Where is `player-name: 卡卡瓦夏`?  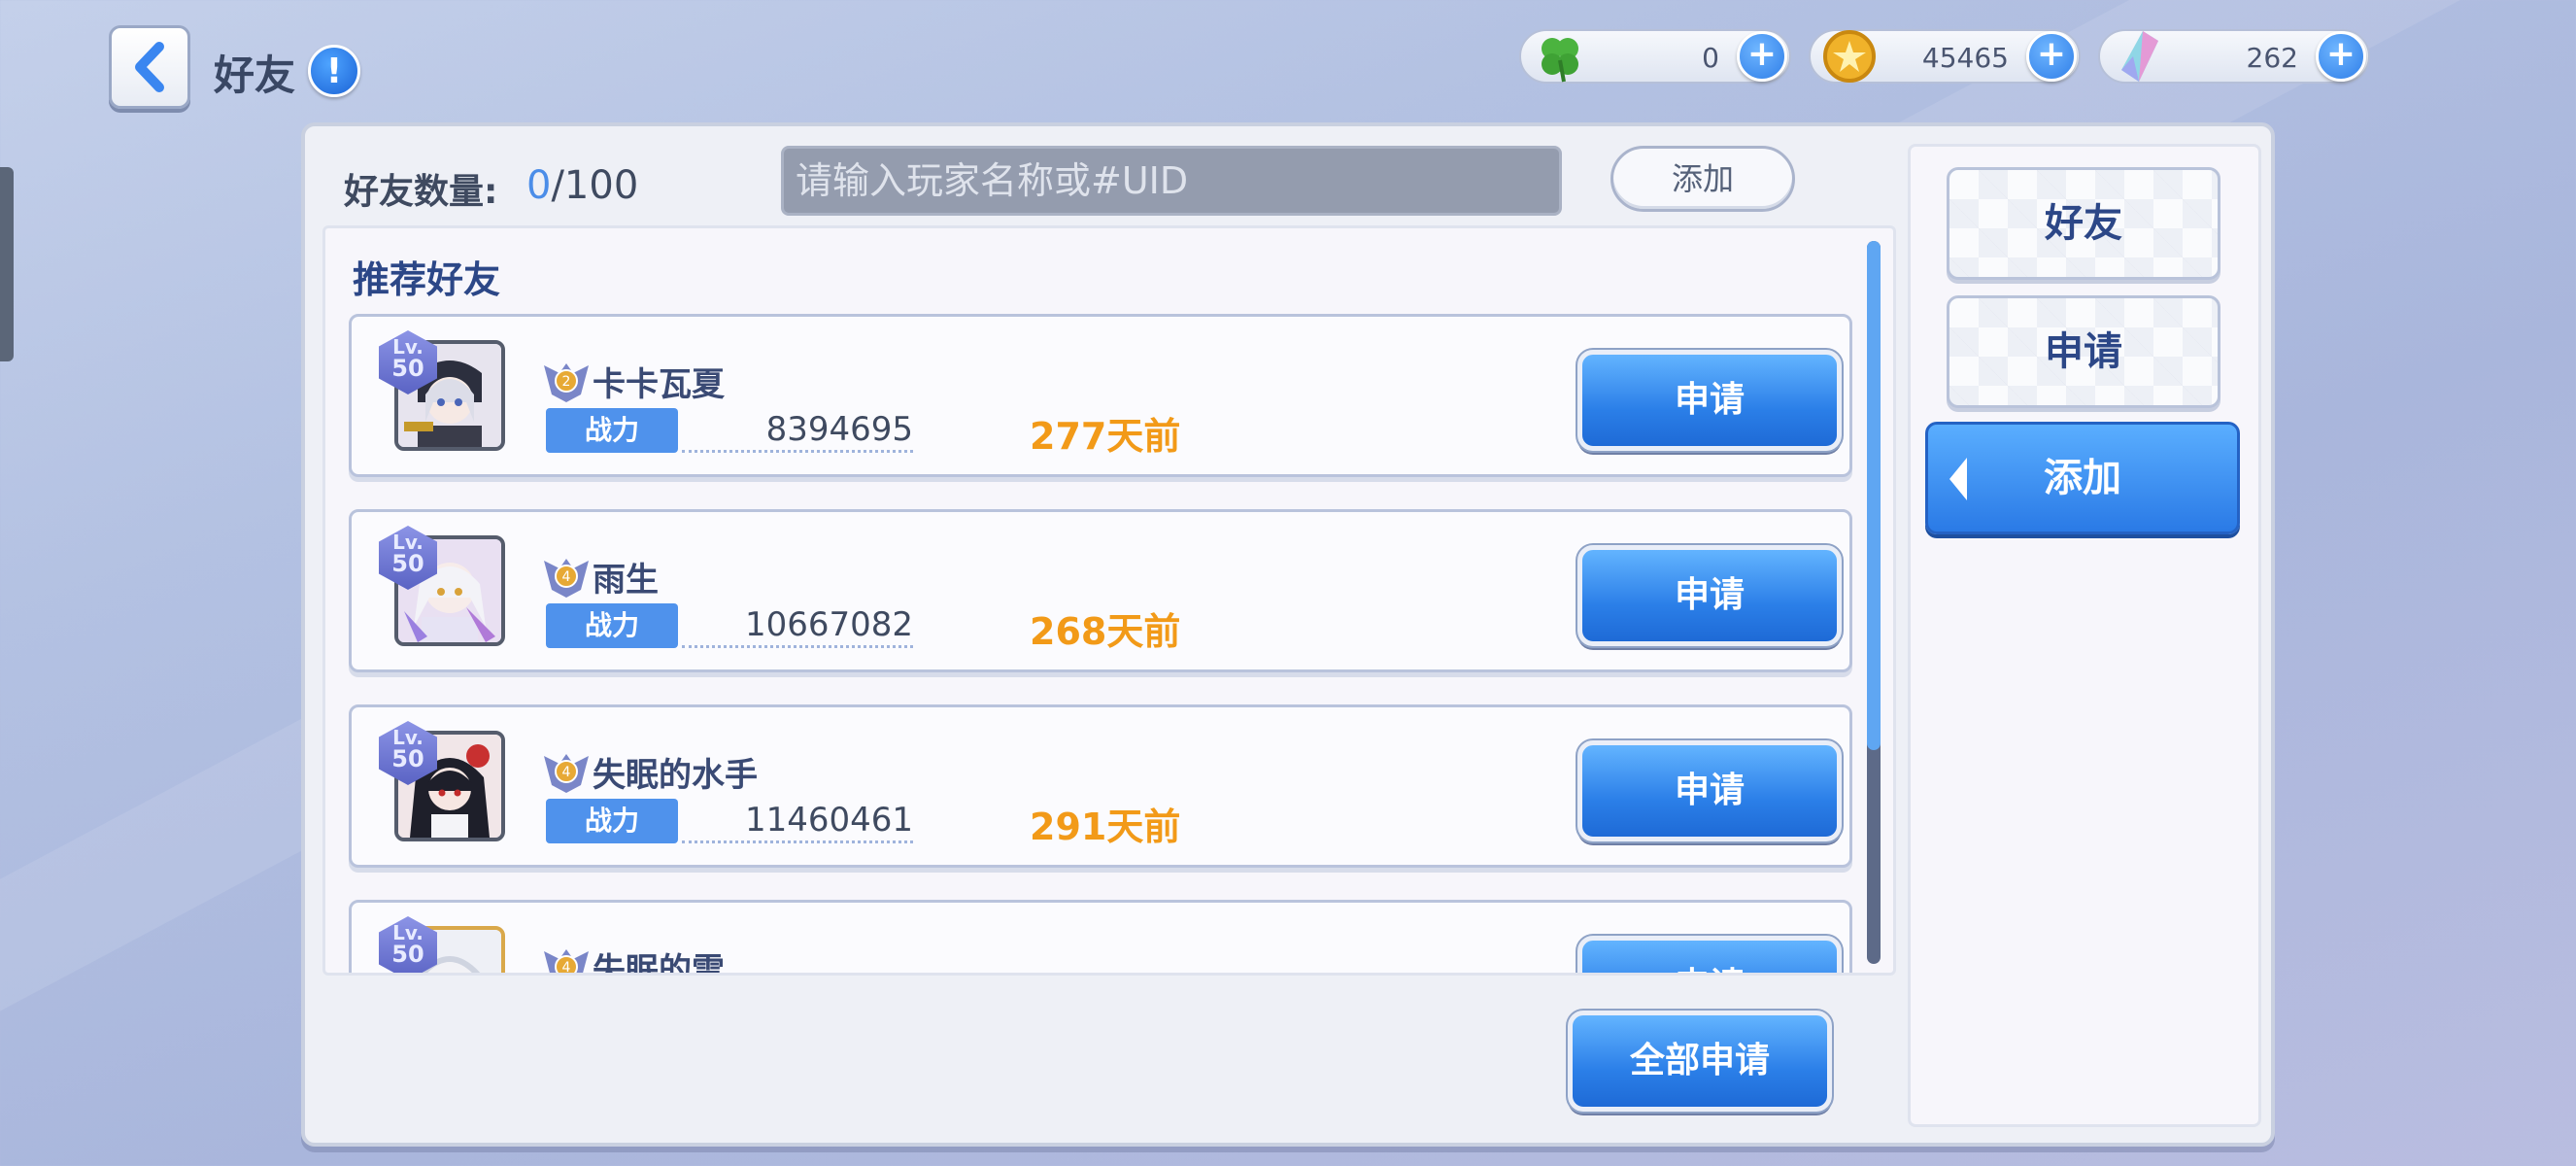
player-name: 卡卡瓦夏 is located at coordinates (659, 384).